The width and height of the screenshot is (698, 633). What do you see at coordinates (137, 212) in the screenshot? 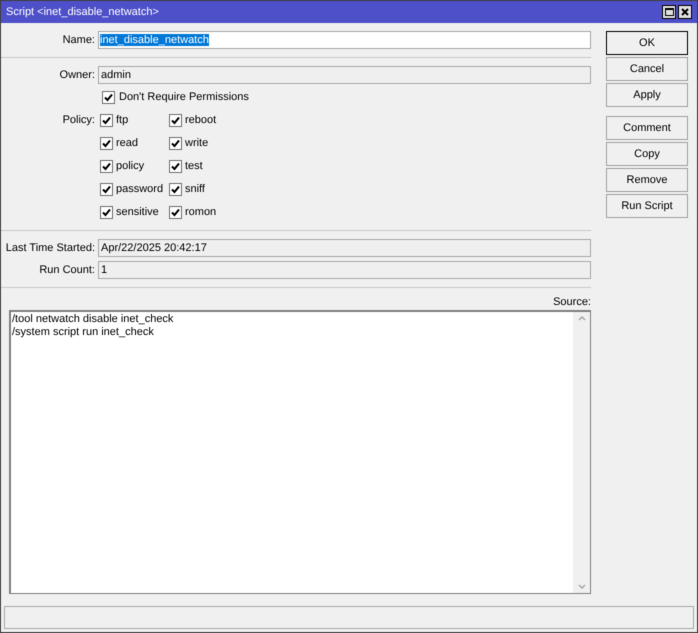
I see `checkbox-label: sensitive` at bounding box center [137, 212].